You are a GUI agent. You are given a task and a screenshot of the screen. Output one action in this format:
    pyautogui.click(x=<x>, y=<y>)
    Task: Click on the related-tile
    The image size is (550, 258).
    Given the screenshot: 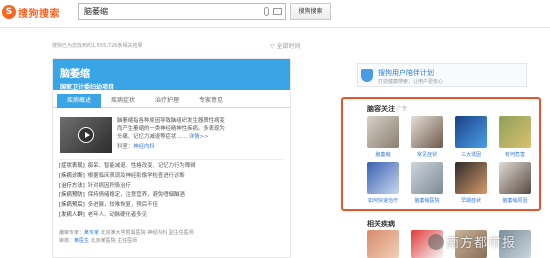 What is the action you would take?
    pyautogui.click(x=383, y=244)
    